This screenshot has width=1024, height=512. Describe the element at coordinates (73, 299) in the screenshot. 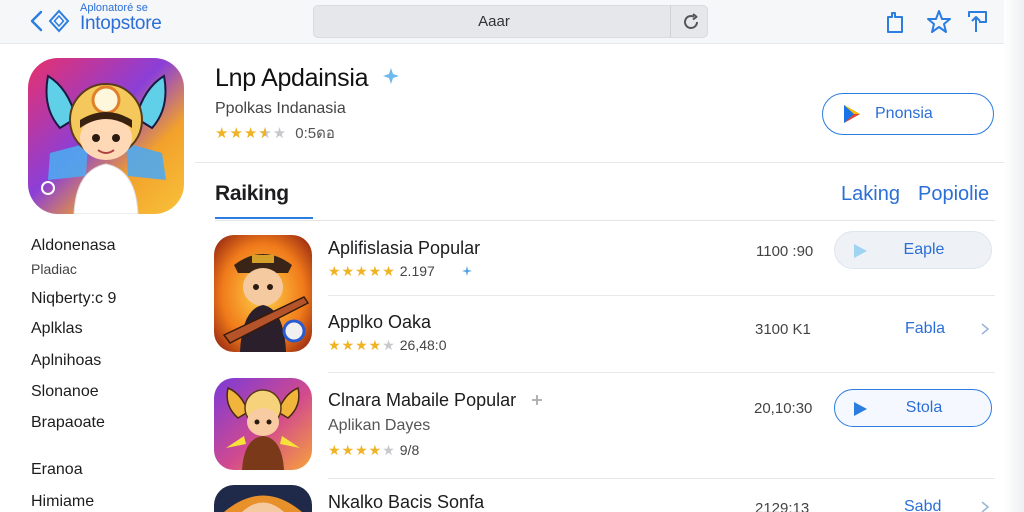

I see `sidebar-item-3: Niqberty:c 9` at that location.